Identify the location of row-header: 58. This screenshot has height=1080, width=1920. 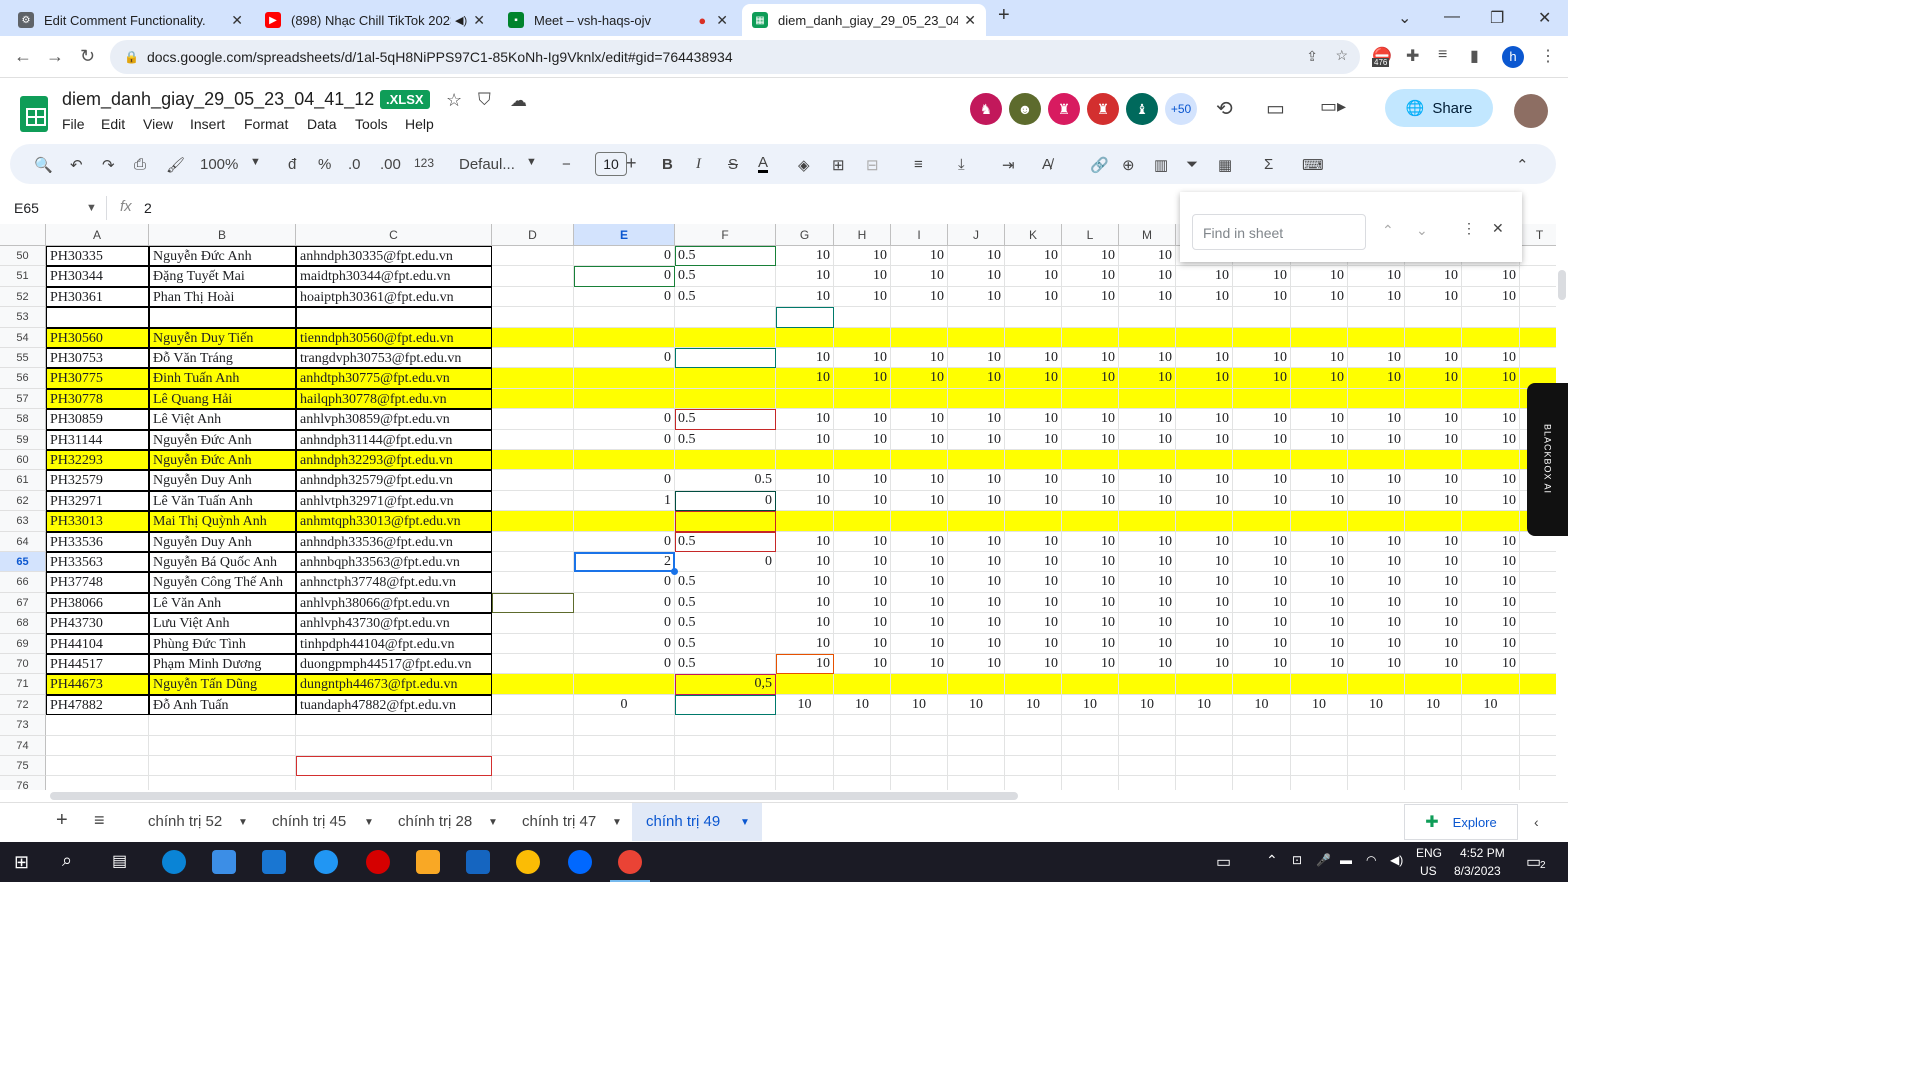
(23, 419).